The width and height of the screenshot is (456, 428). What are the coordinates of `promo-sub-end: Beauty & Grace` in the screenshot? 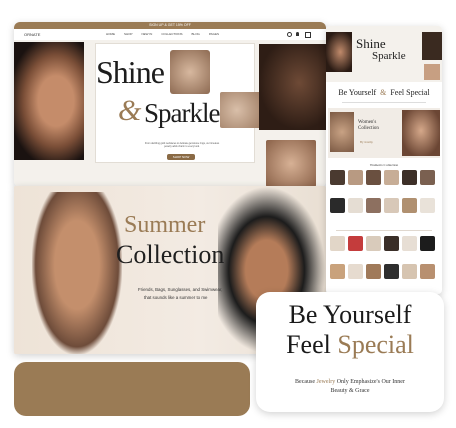 It's located at (350, 391).